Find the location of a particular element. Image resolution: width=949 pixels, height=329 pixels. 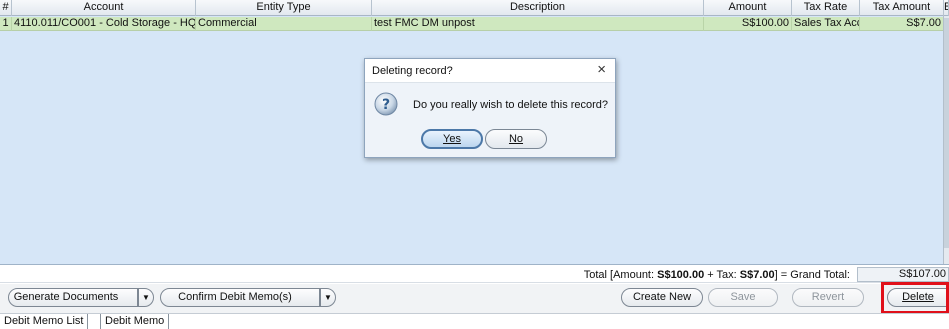

cell-entity-type: Commercial is located at coordinates (284, 24).